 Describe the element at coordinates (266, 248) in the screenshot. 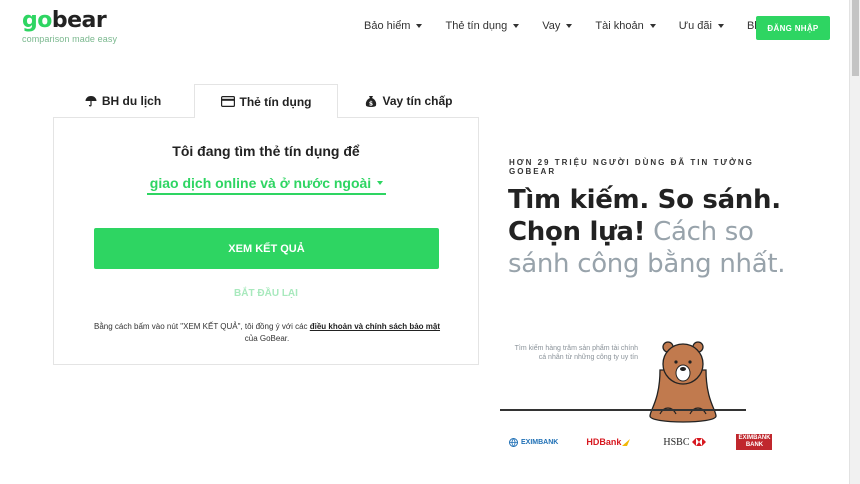

I see `view-results-button: XEM KẾT QUẢ` at that location.